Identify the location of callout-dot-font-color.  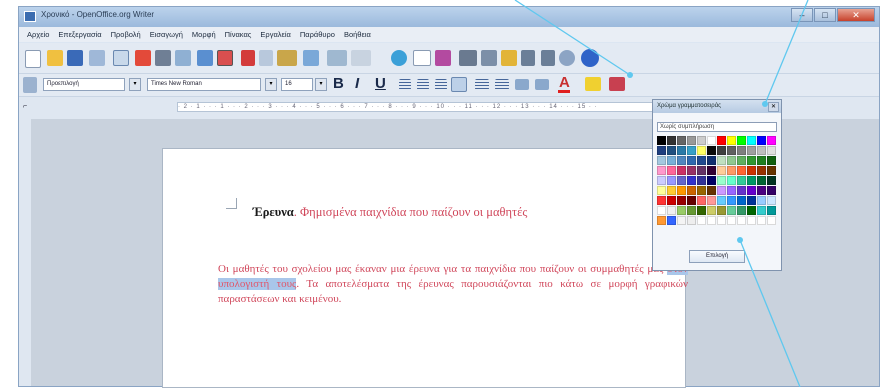
(630, 75).